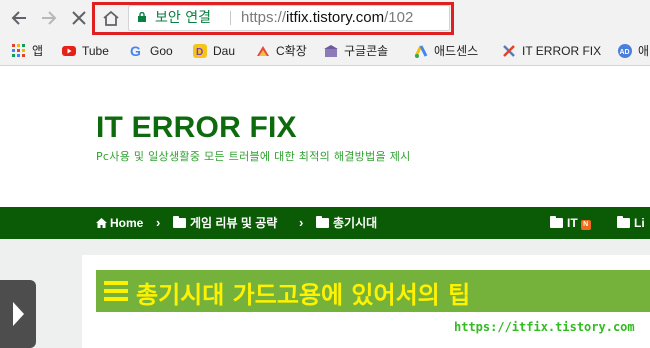 This screenshot has width=650, height=348. I want to click on sidebar-toggle-button, so click(18, 314).